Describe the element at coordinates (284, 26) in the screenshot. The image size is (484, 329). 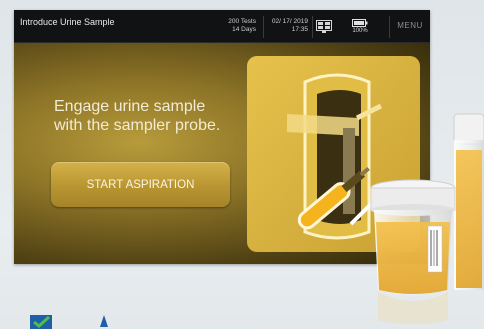
I see `date-time: 02/ 17/ 2019 17:35` at that location.